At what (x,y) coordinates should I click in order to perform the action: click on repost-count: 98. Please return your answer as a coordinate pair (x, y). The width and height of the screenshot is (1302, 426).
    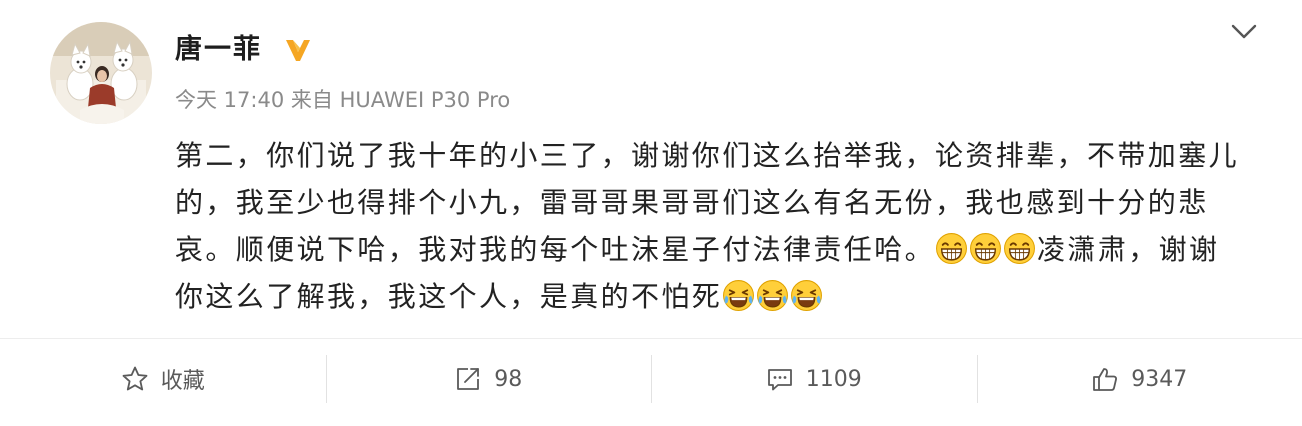
    Looking at the image, I should click on (508, 379).